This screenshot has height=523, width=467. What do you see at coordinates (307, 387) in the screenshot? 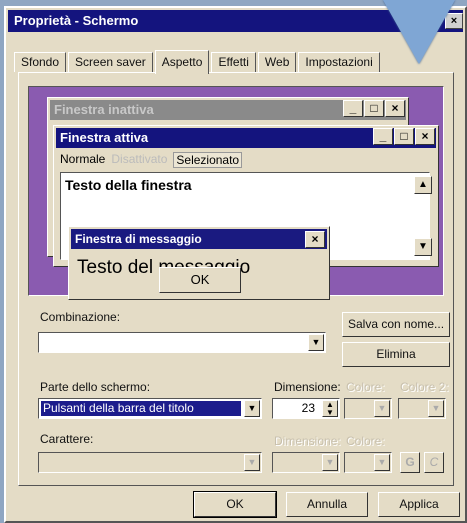
I see `size-label: Dimensione:` at bounding box center [307, 387].